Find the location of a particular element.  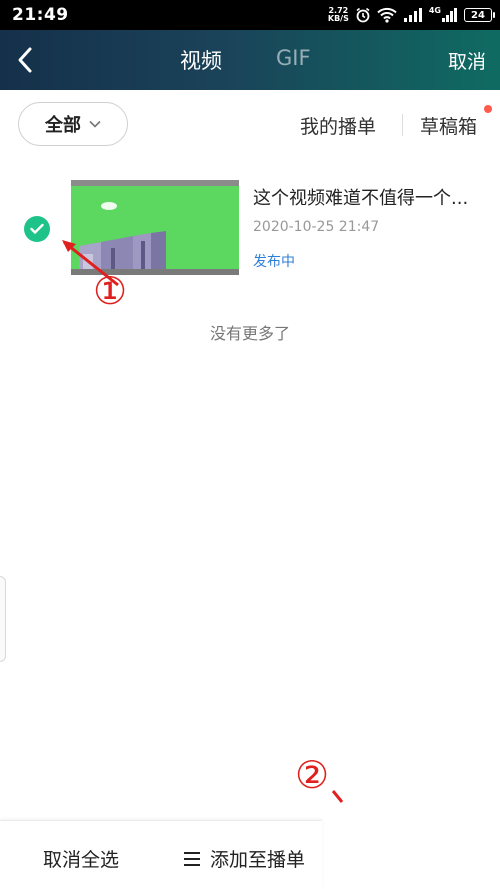

status-icons: 2.72 KB/S 4G 24 is located at coordinates (411, 15).